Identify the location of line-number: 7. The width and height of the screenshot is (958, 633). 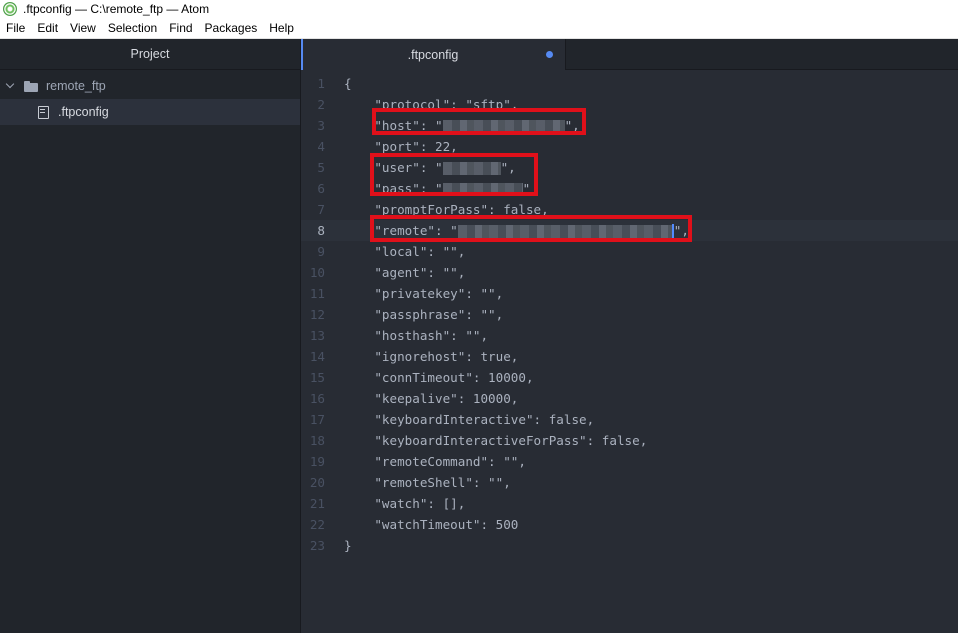
(313, 209).